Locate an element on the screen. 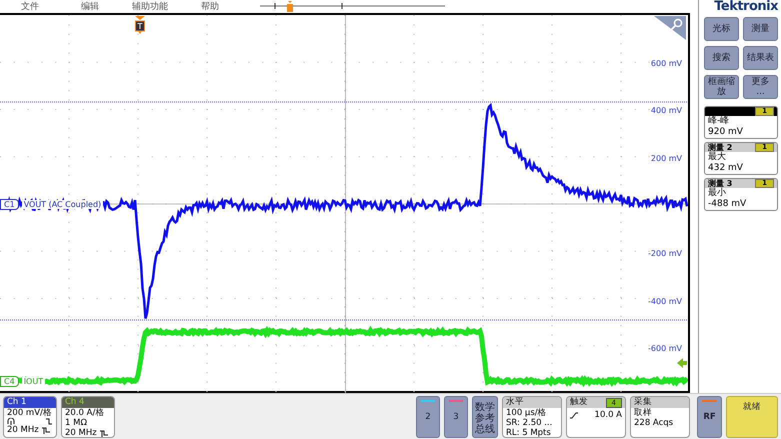  menu-button: 结果表 is located at coordinates (760, 58).